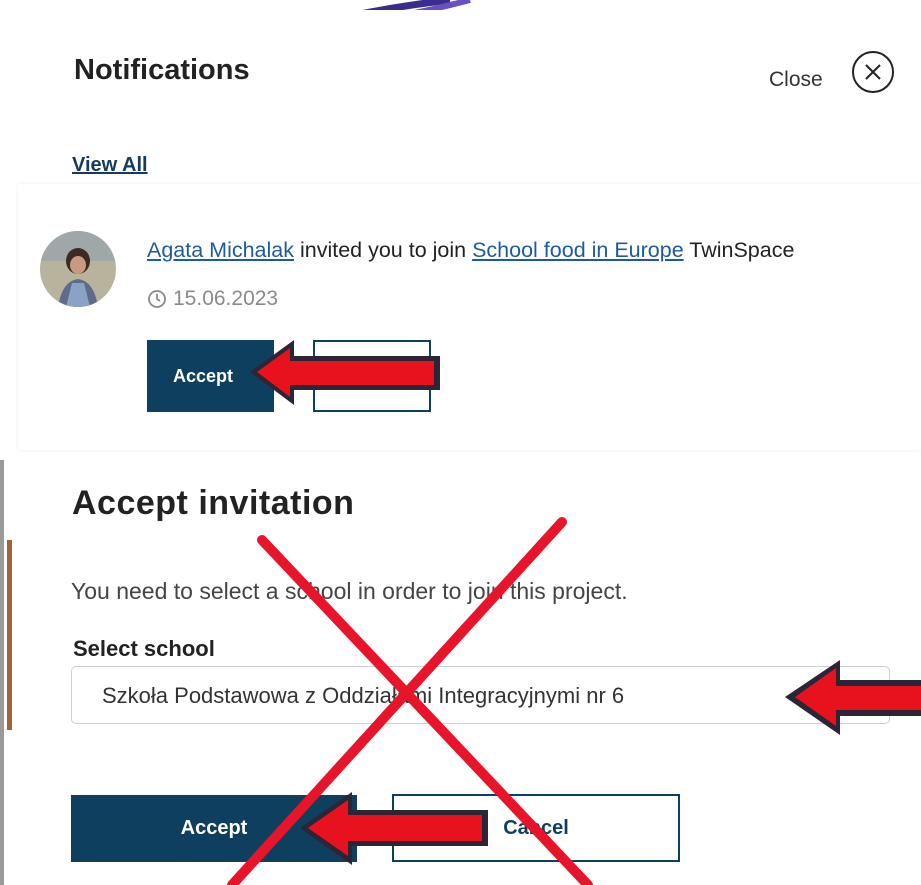  I want to click on timestamp-date: 15.06.2023, so click(226, 298).